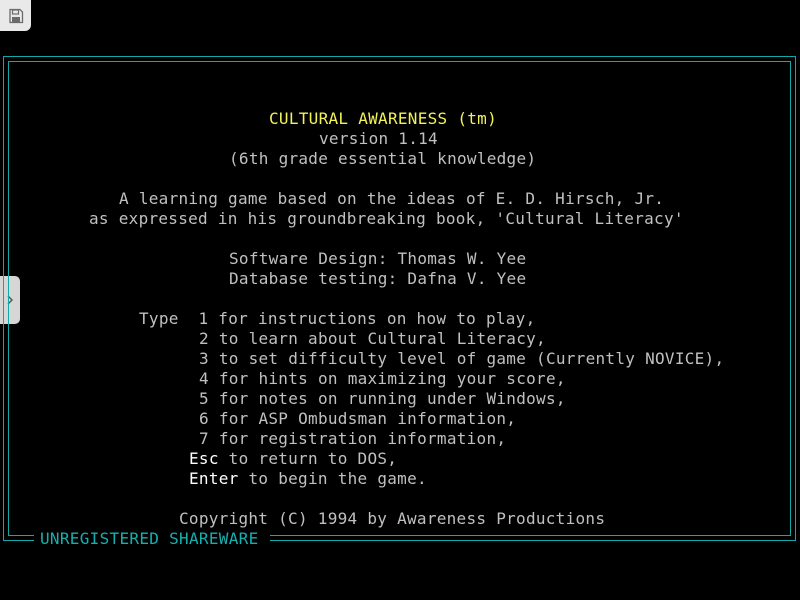 This screenshot has width=800, height=600. I want to click on unregistered-shareware-label: UNREGISTERED SHAREWARE, so click(149, 539).